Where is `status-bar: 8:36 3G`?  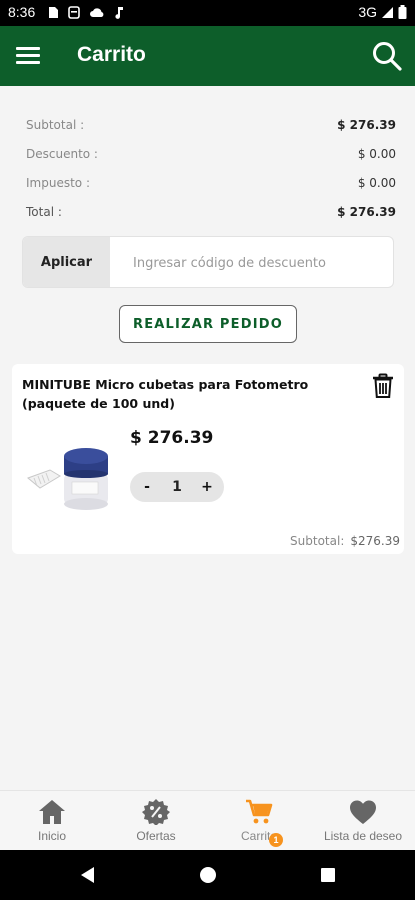 status-bar: 8:36 3G is located at coordinates (207, 13).